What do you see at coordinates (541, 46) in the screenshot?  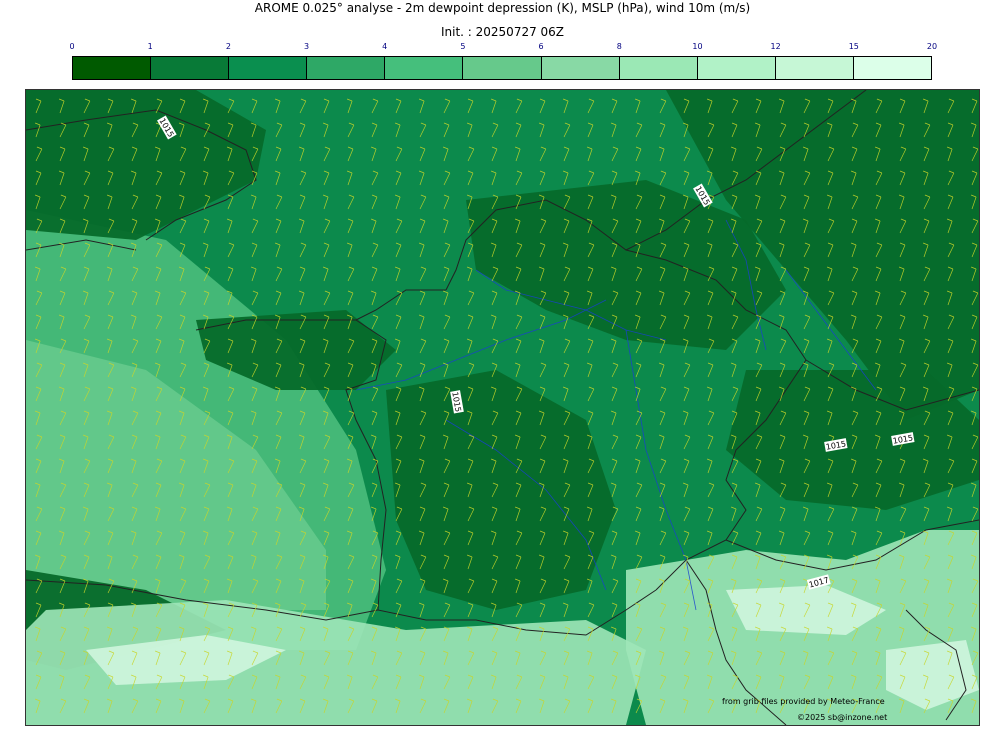 I see `colorbar-tick-label: 6` at bounding box center [541, 46].